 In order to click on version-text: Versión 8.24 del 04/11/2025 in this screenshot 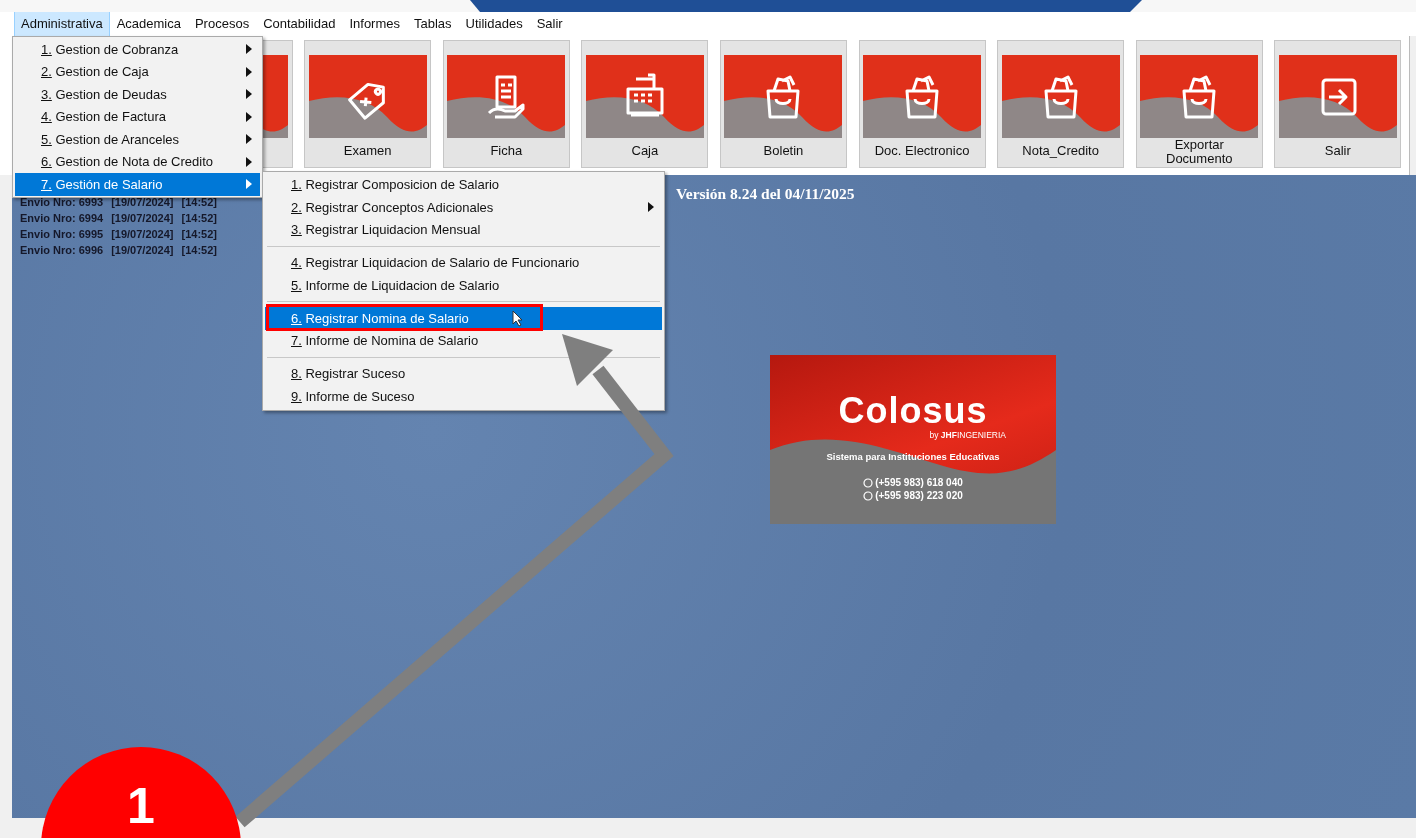, I will do `click(766, 194)`.